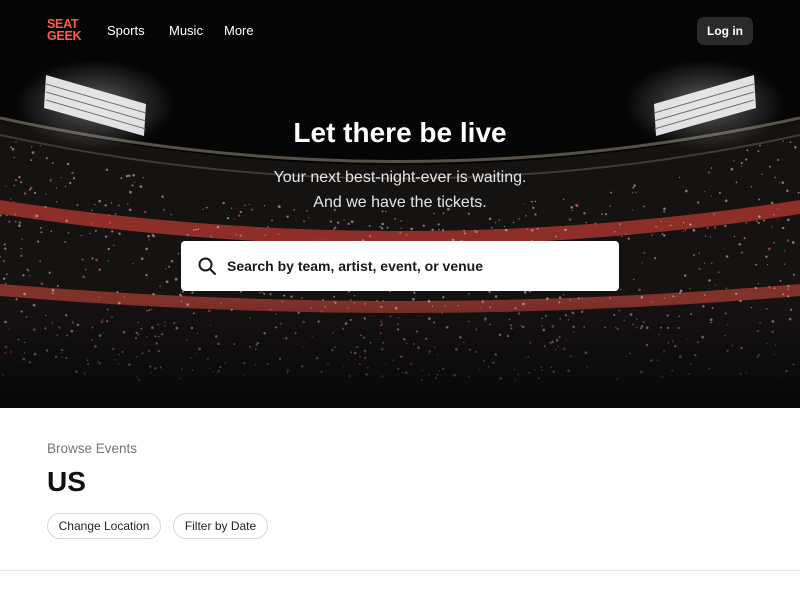  I want to click on current-location: US, so click(66, 481).